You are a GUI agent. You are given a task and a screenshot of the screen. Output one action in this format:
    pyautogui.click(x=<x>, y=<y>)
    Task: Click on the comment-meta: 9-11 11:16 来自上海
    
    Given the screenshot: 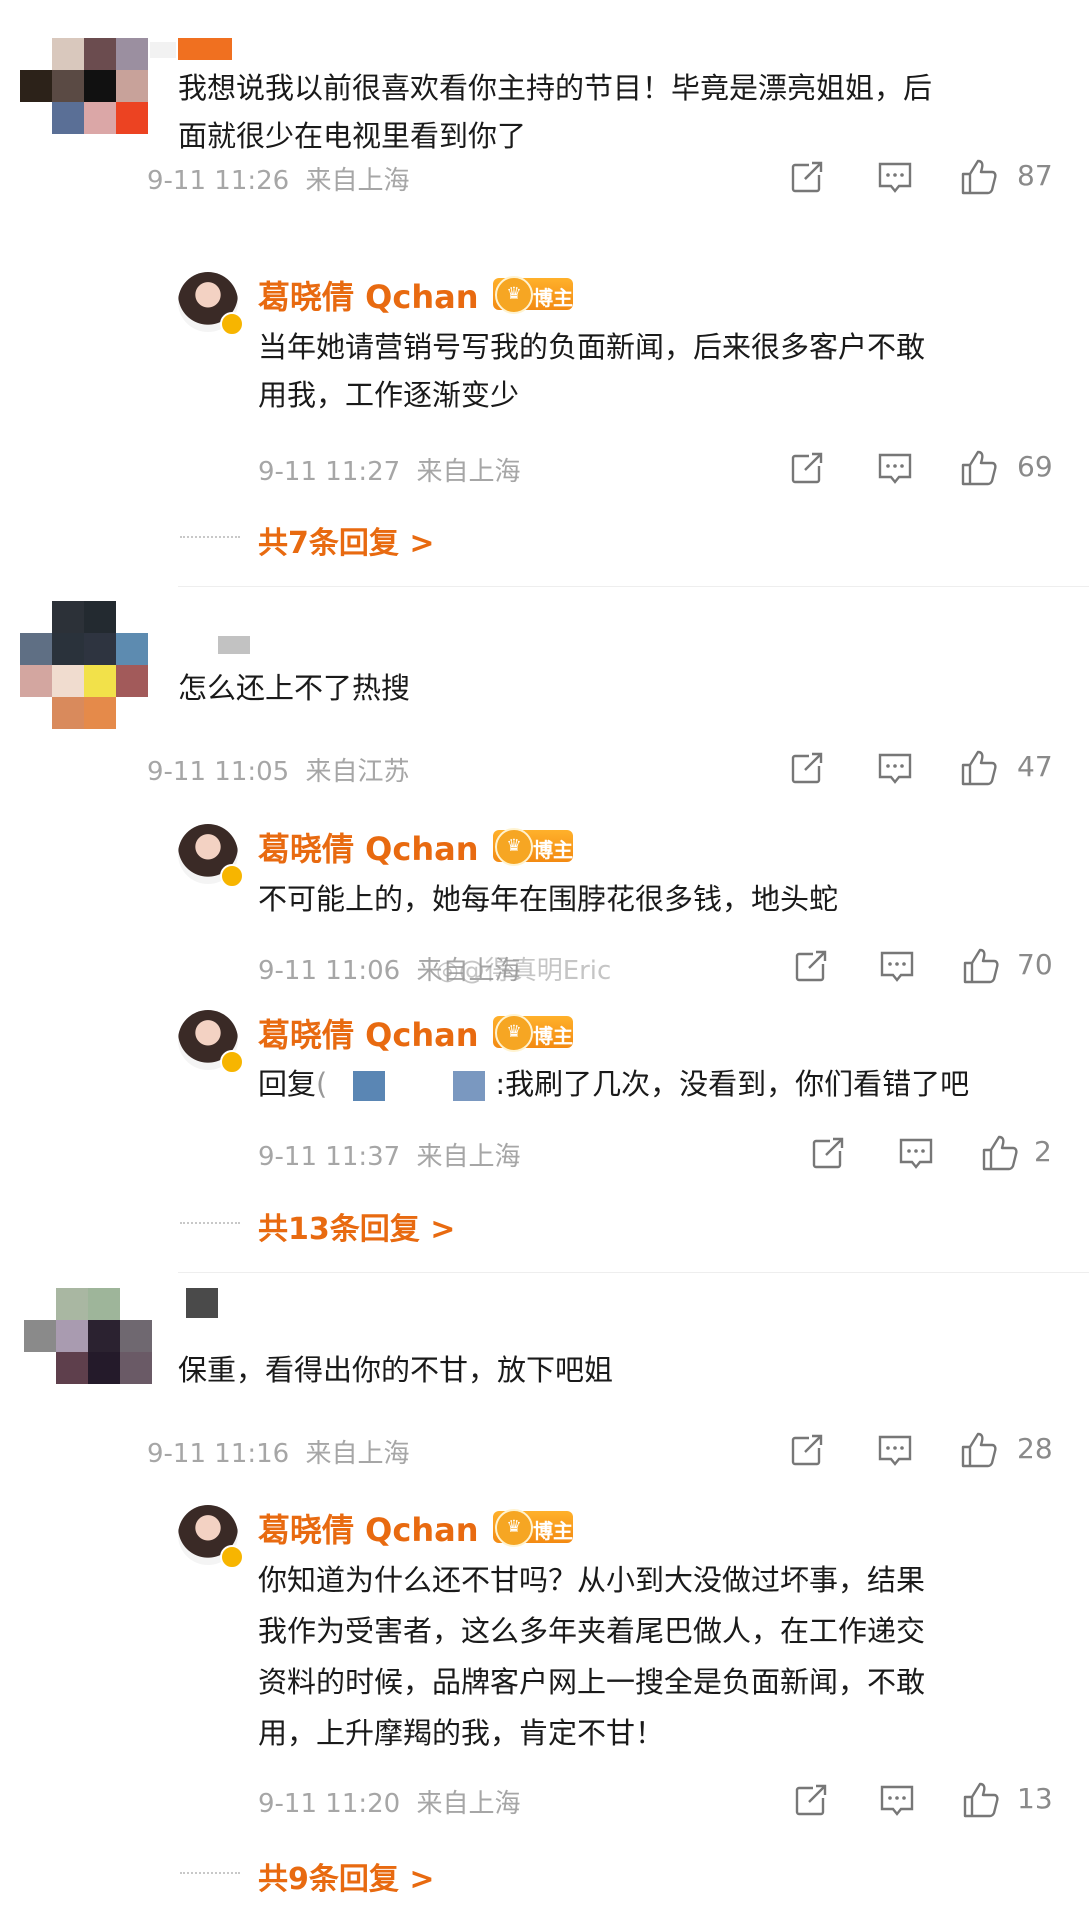 What is the action you would take?
    pyautogui.click(x=278, y=1451)
    